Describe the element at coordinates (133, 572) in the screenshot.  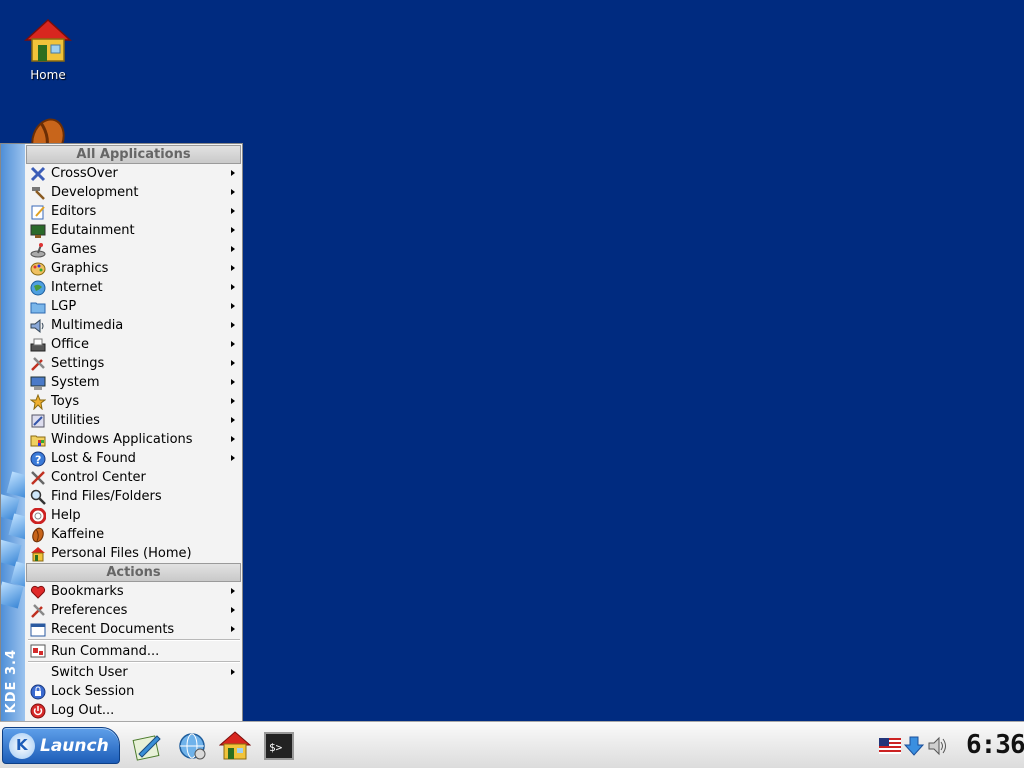
I see `section-header-actions: Actions` at that location.